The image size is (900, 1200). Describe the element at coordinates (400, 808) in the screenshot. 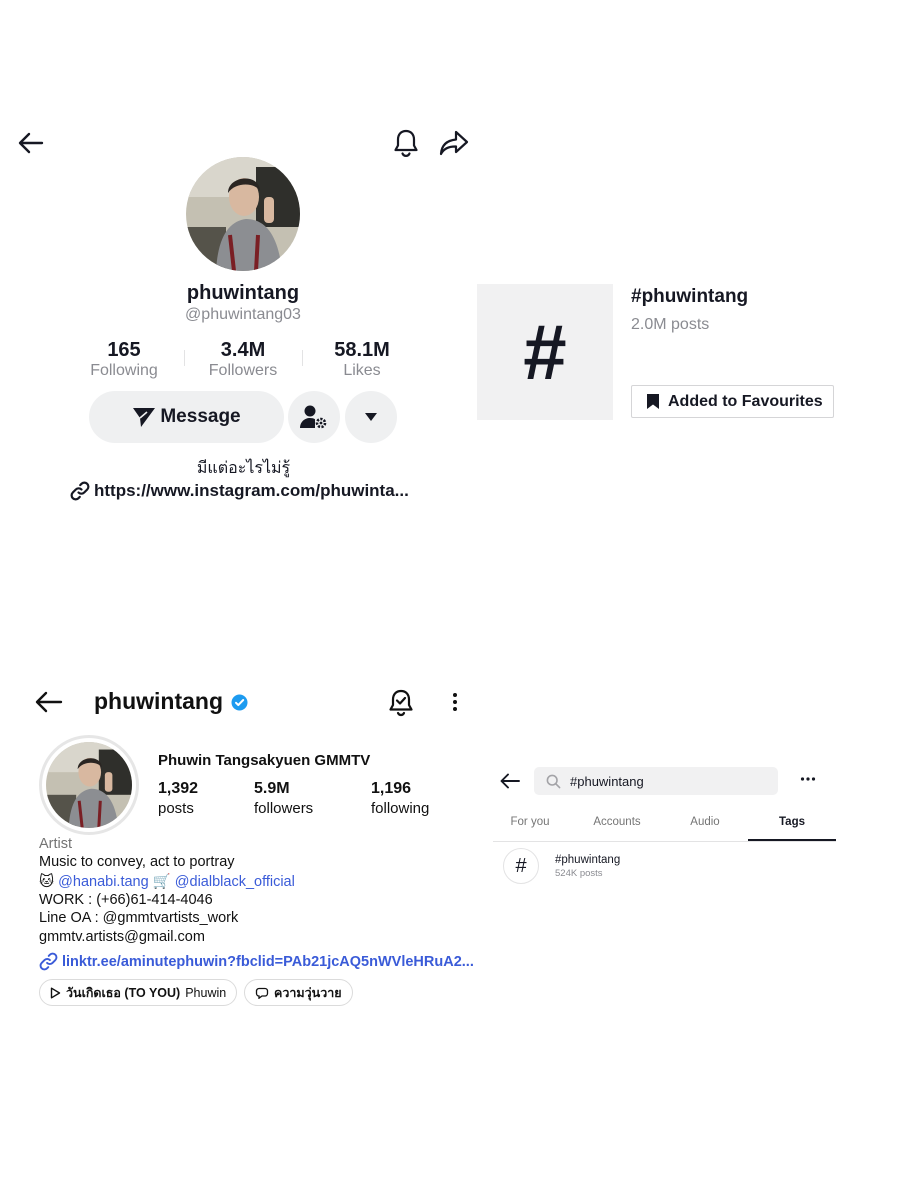

I see `stat-label: following` at that location.